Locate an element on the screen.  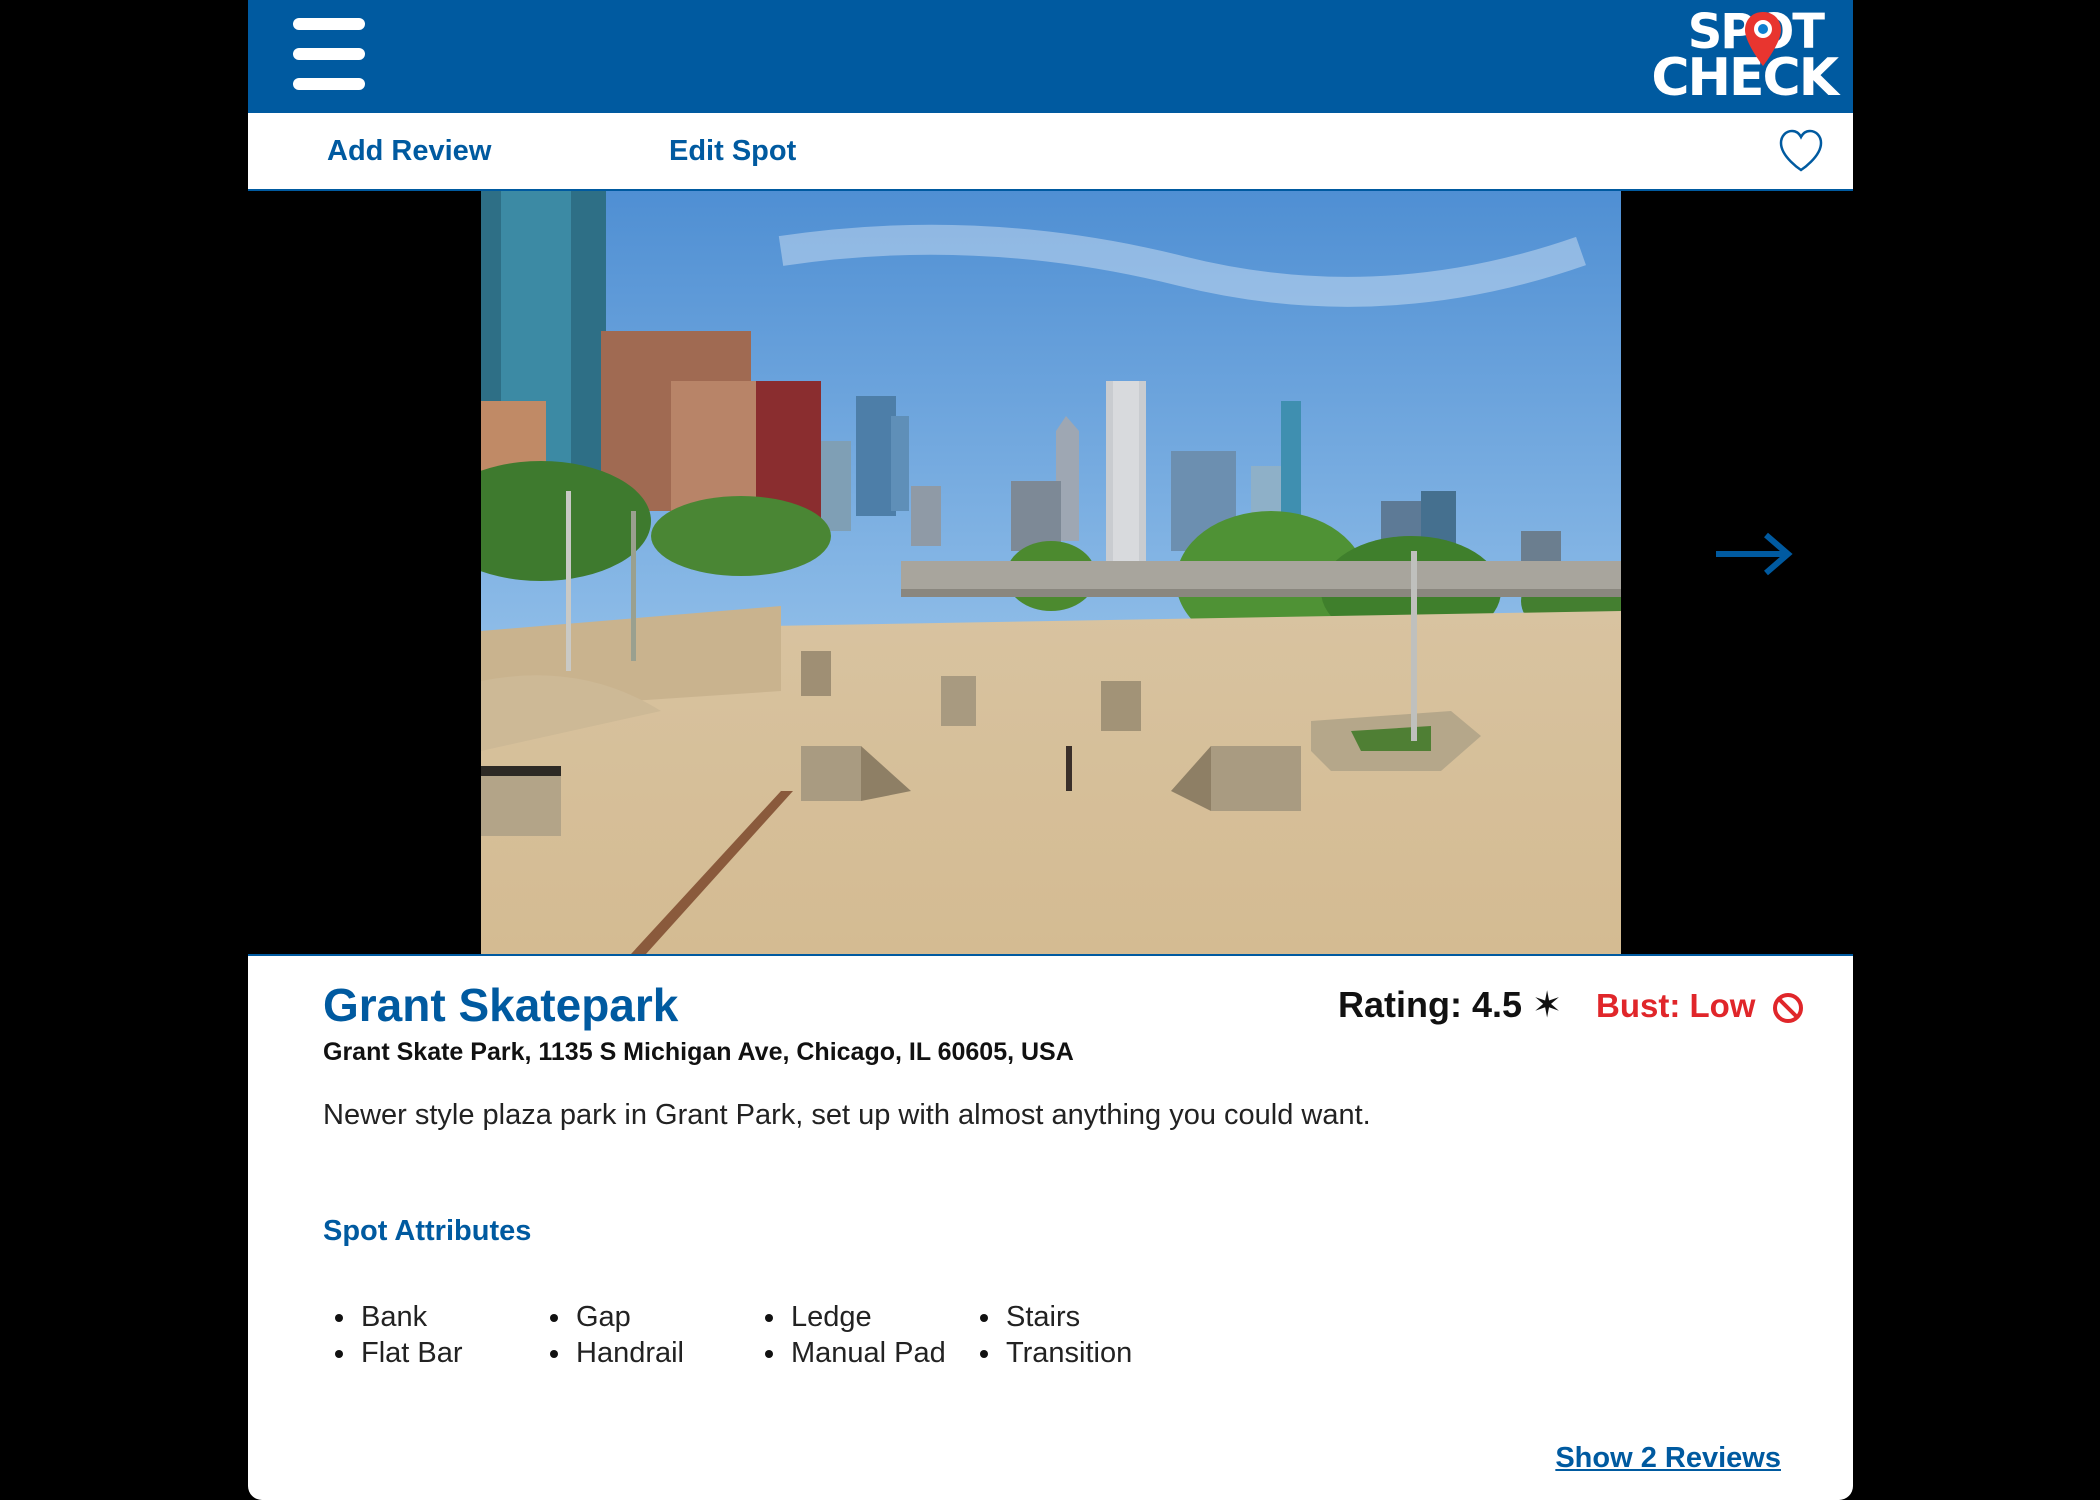
attributes-column-1: Bank Flat Bar is located at coordinates (393, 1335).